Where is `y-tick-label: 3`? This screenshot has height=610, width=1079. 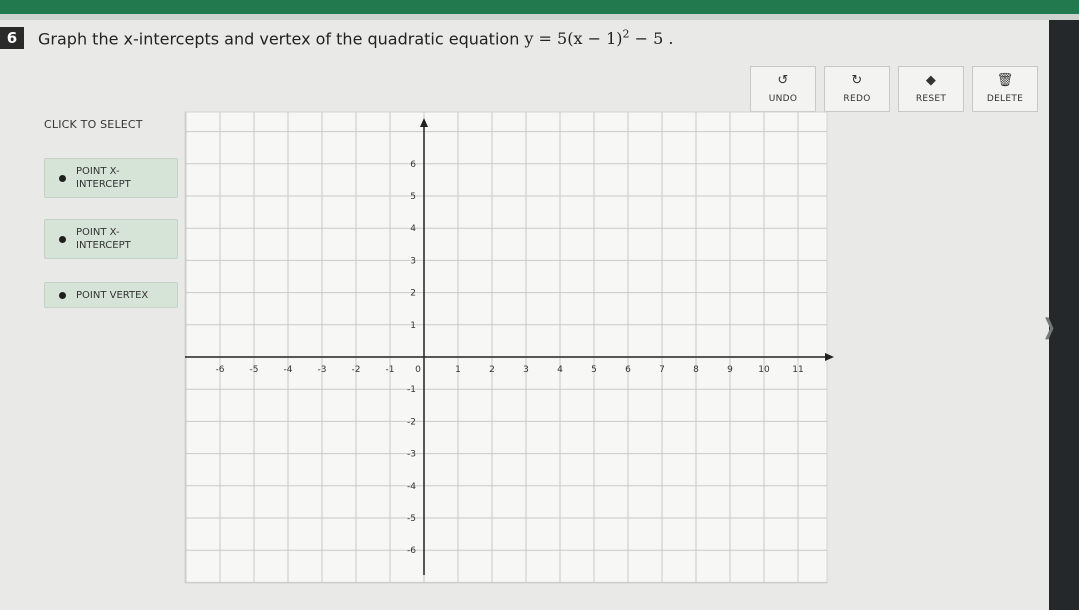 y-tick-label: 3 is located at coordinates (413, 261).